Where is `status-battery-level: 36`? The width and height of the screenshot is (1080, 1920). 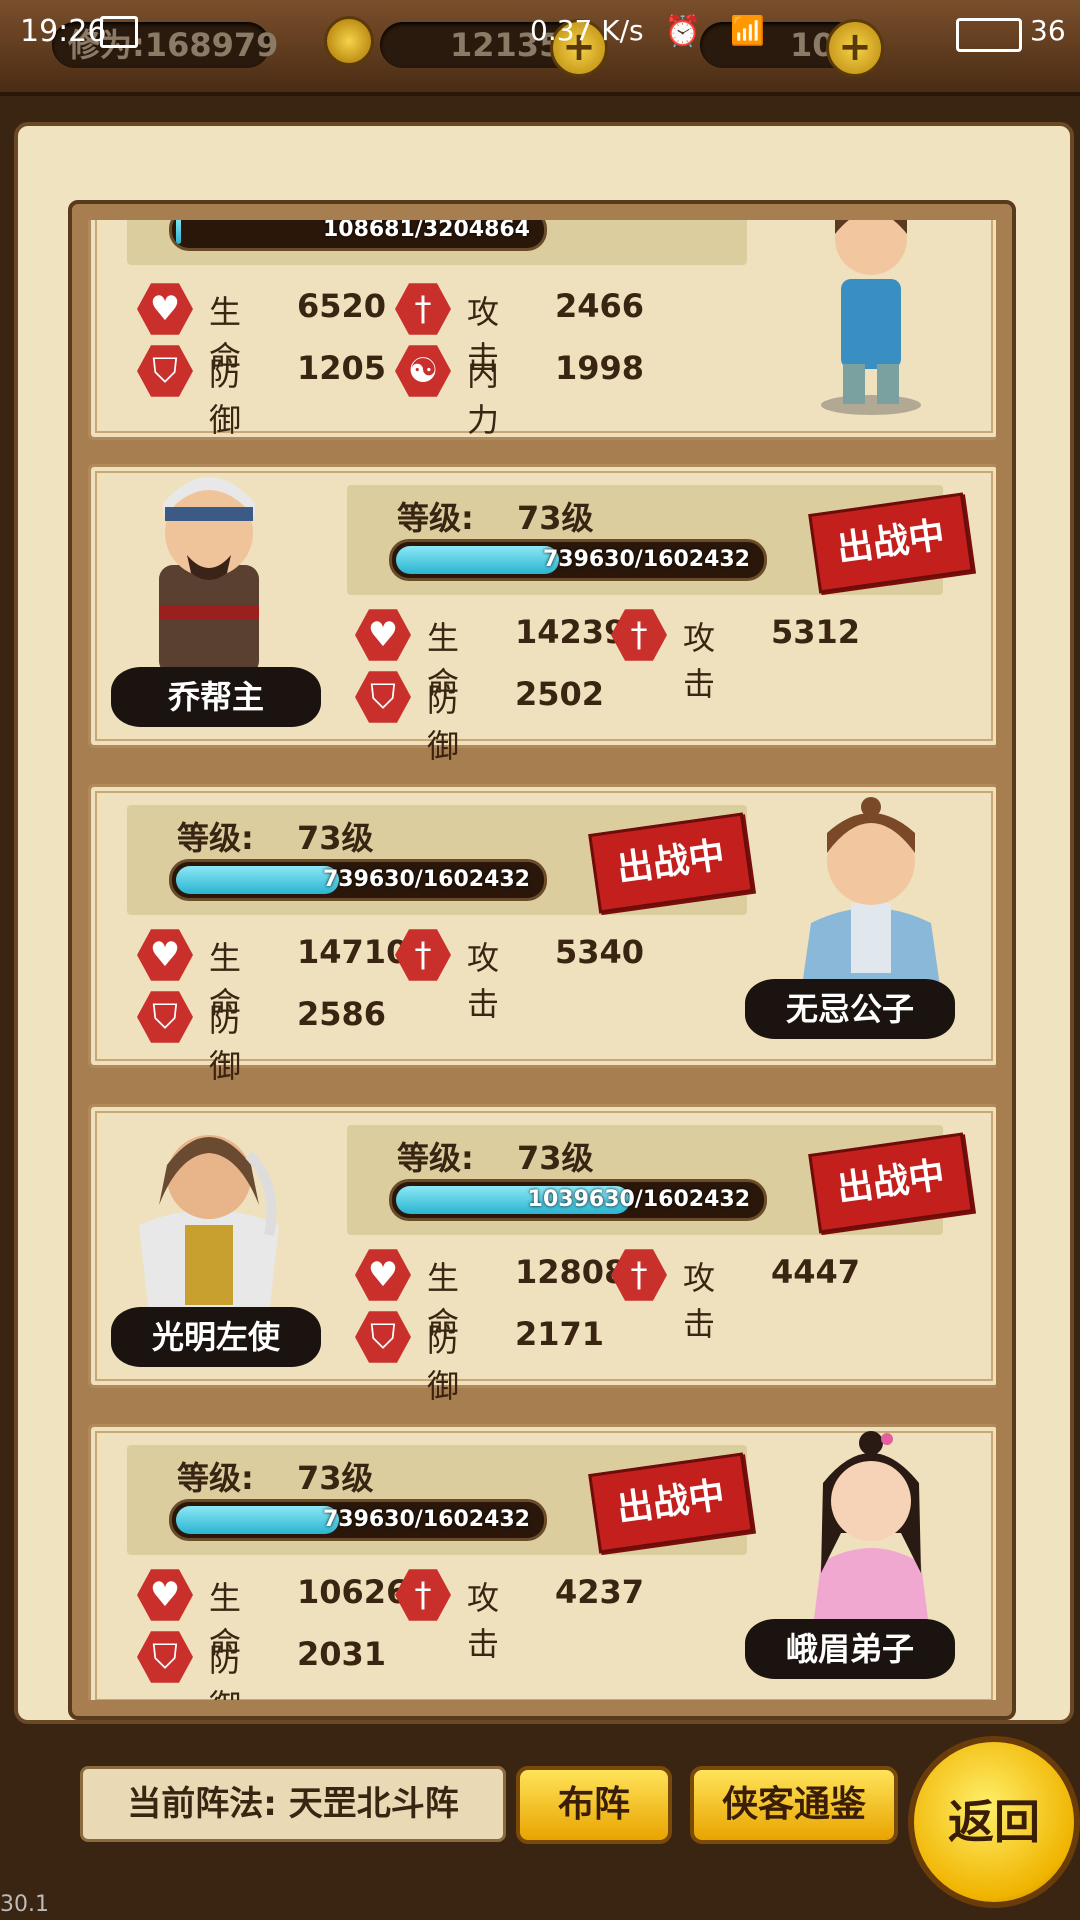
status-battery-level: 36 is located at coordinates (1048, 30).